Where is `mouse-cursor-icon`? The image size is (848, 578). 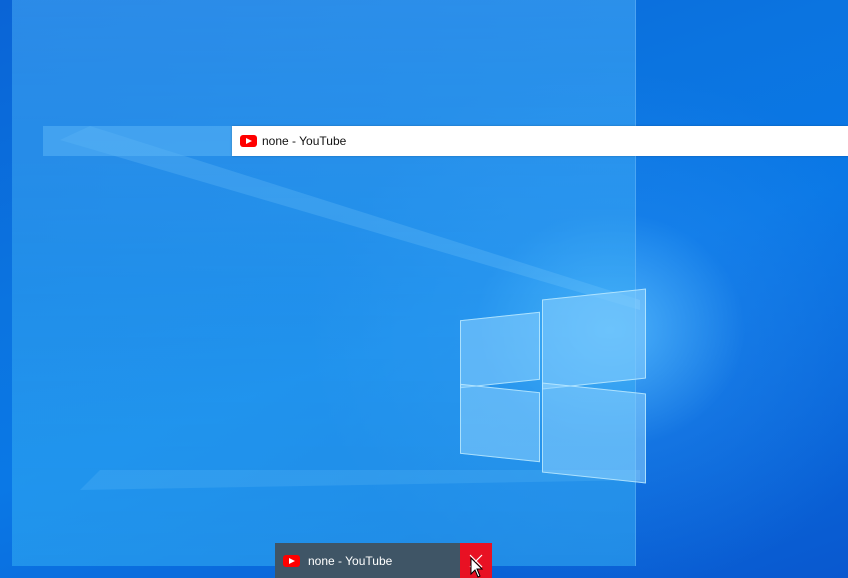
mouse-cursor-icon is located at coordinates (477, 567).